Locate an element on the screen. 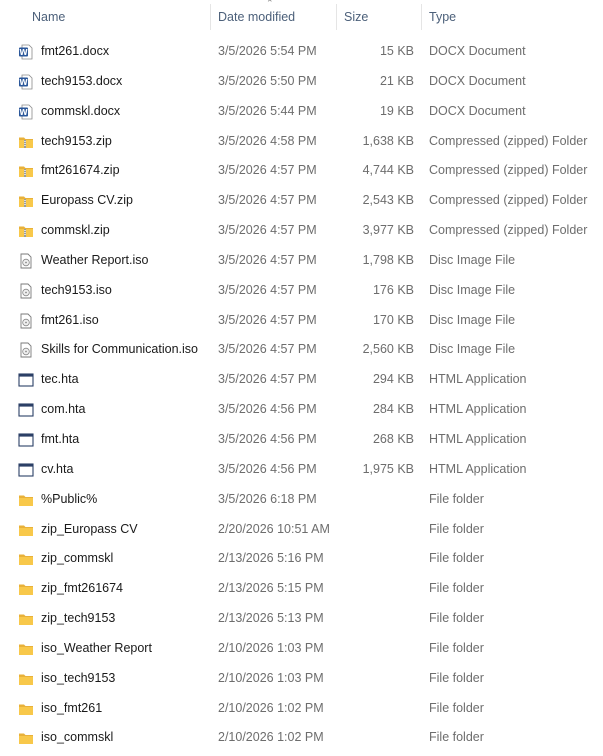 This screenshot has height=756, width=603. file-name: Skills for Communication.iso is located at coordinates (119, 349).